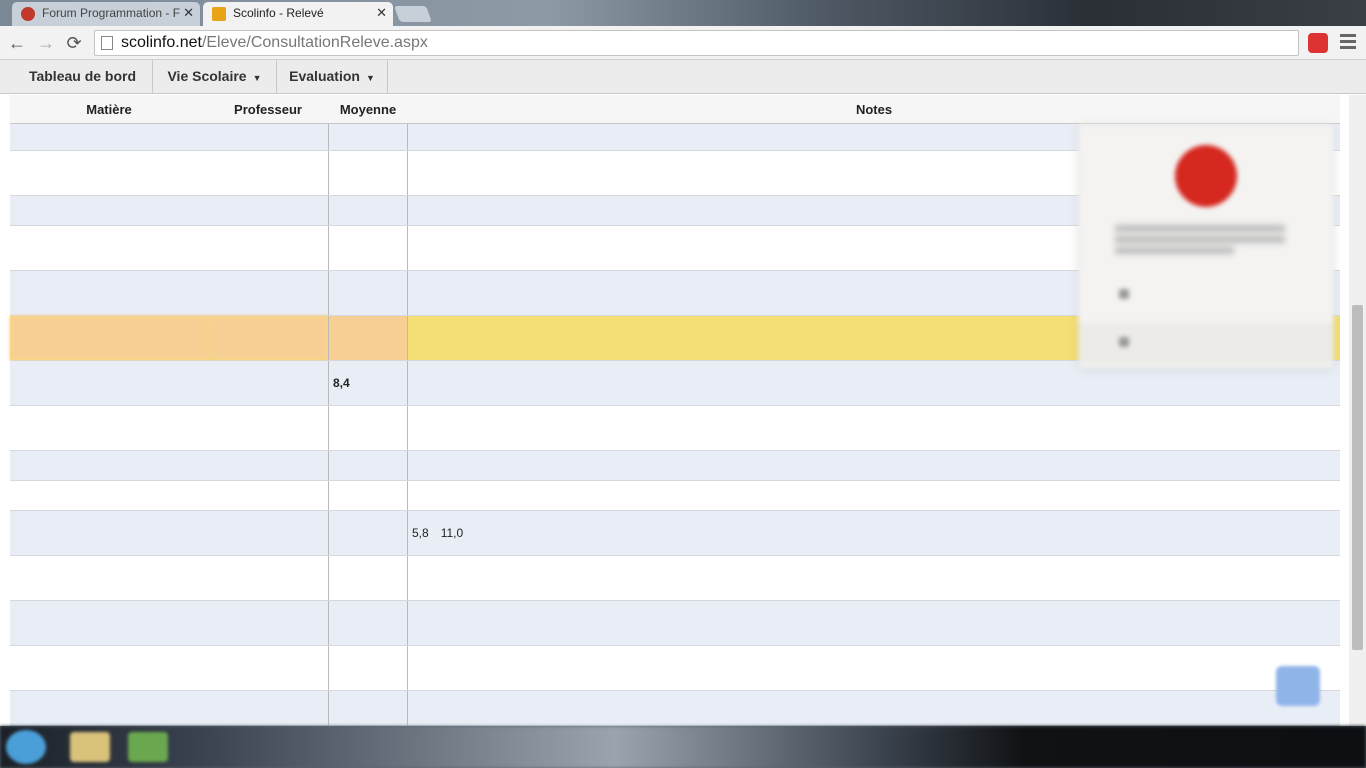  What do you see at coordinates (17, 43) in the screenshot?
I see `back-arrow-icon: ←` at bounding box center [17, 43].